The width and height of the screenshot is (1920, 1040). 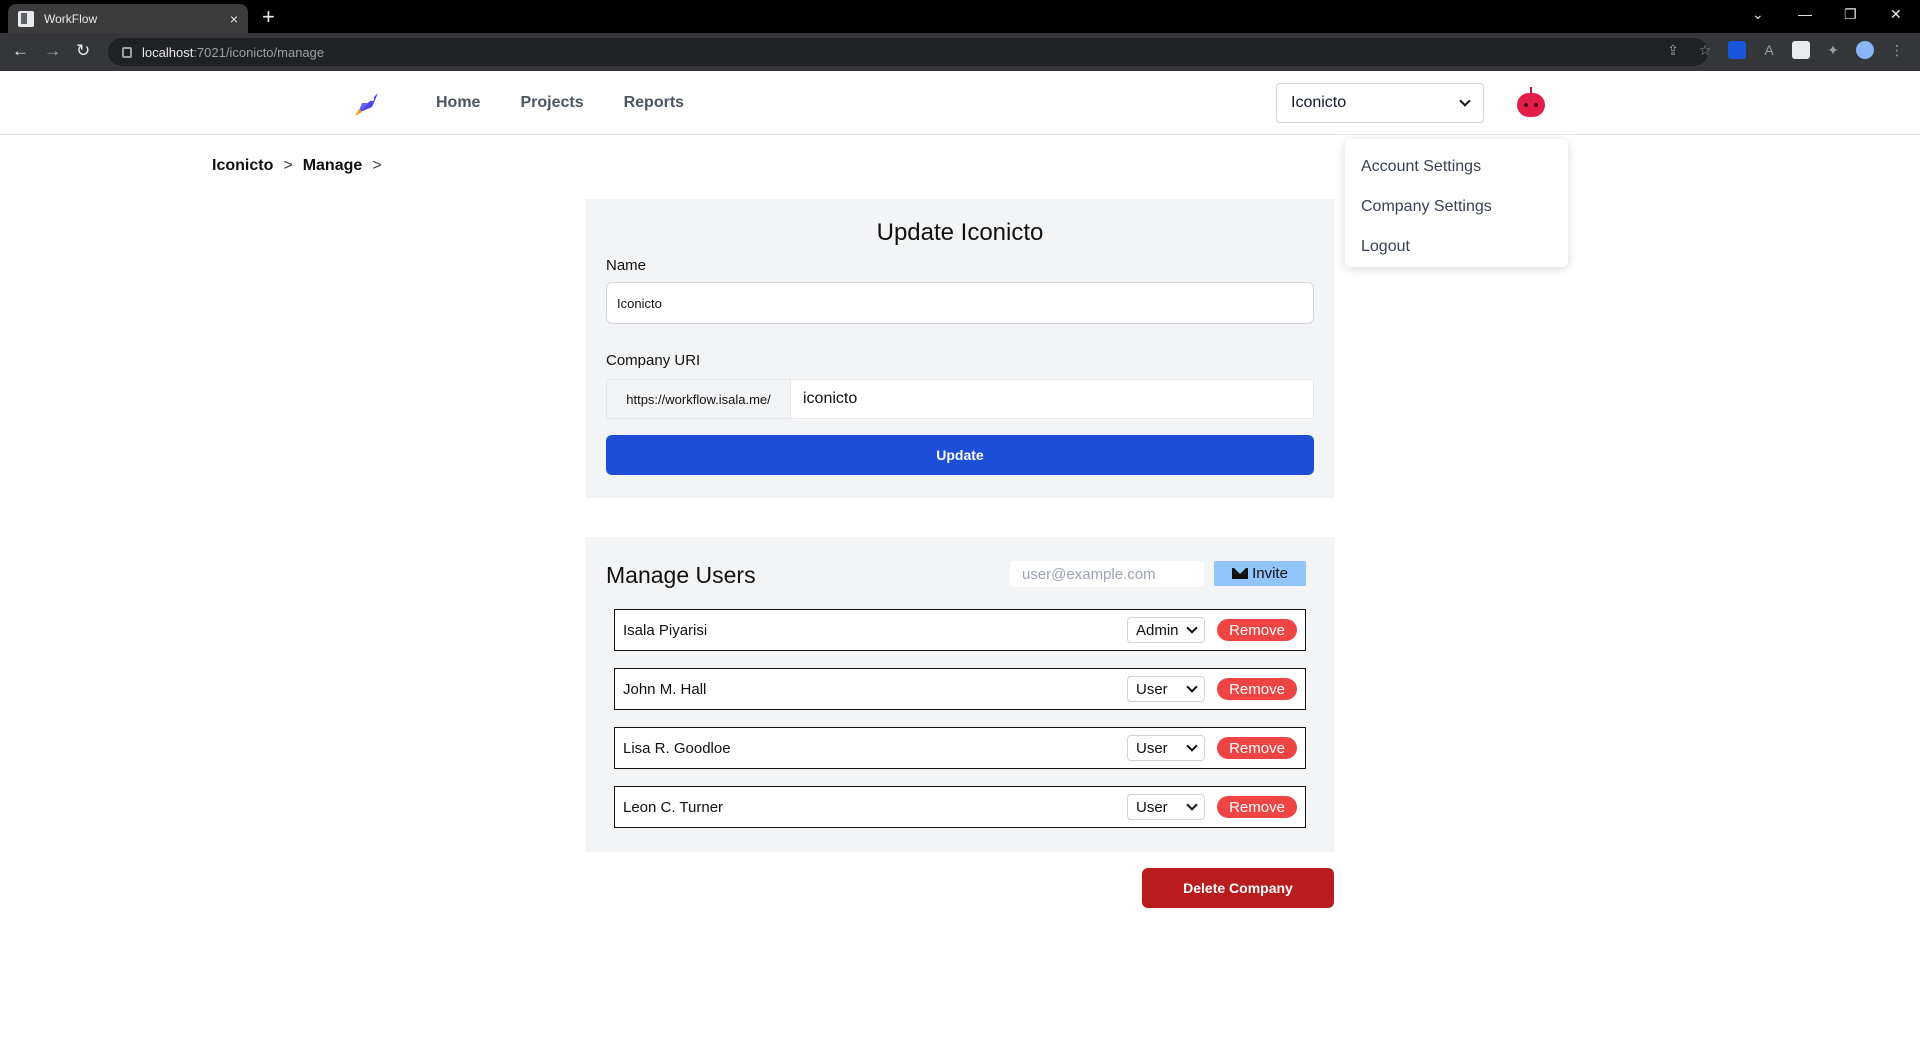 What do you see at coordinates (1240, 573) in the screenshot?
I see `envelope-icon` at bounding box center [1240, 573].